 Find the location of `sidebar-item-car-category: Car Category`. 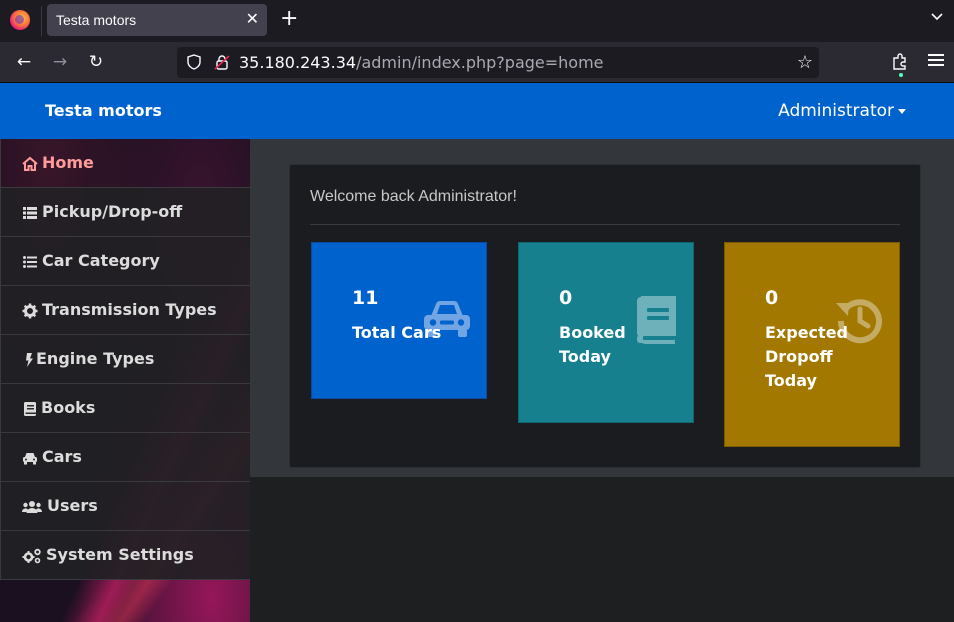

sidebar-item-car-category: Car Category is located at coordinates (125, 261).